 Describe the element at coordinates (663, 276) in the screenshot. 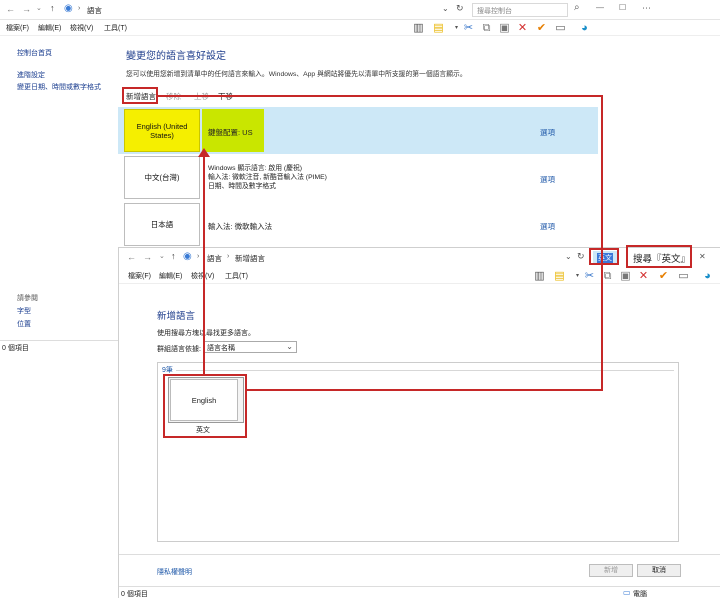

I see `front-check-icon: ✔` at that location.